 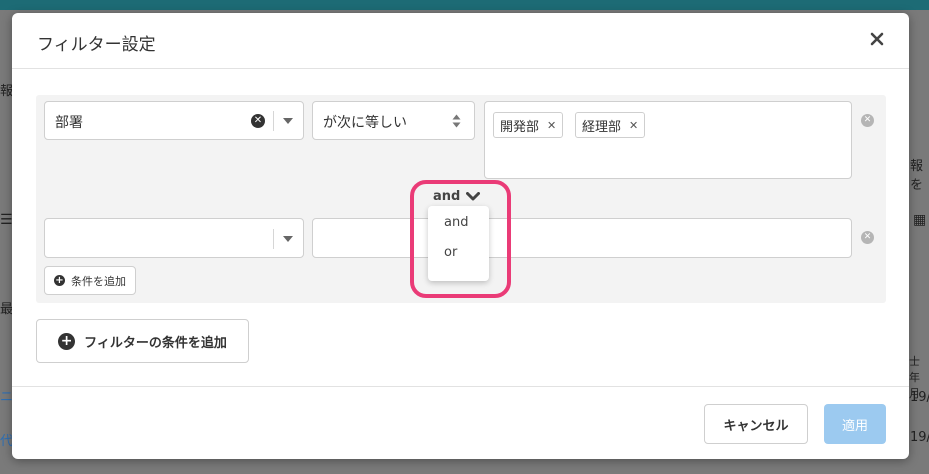 What do you see at coordinates (460, 68) in the screenshot?
I see `header-divider` at bounding box center [460, 68].